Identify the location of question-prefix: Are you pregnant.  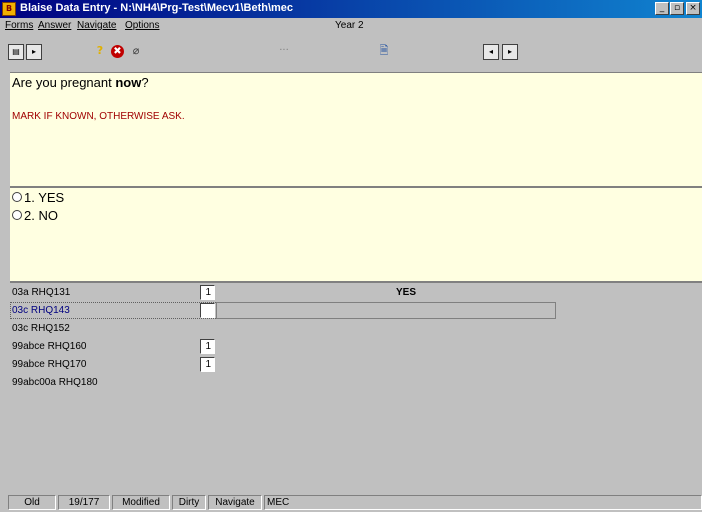
(64, 82).